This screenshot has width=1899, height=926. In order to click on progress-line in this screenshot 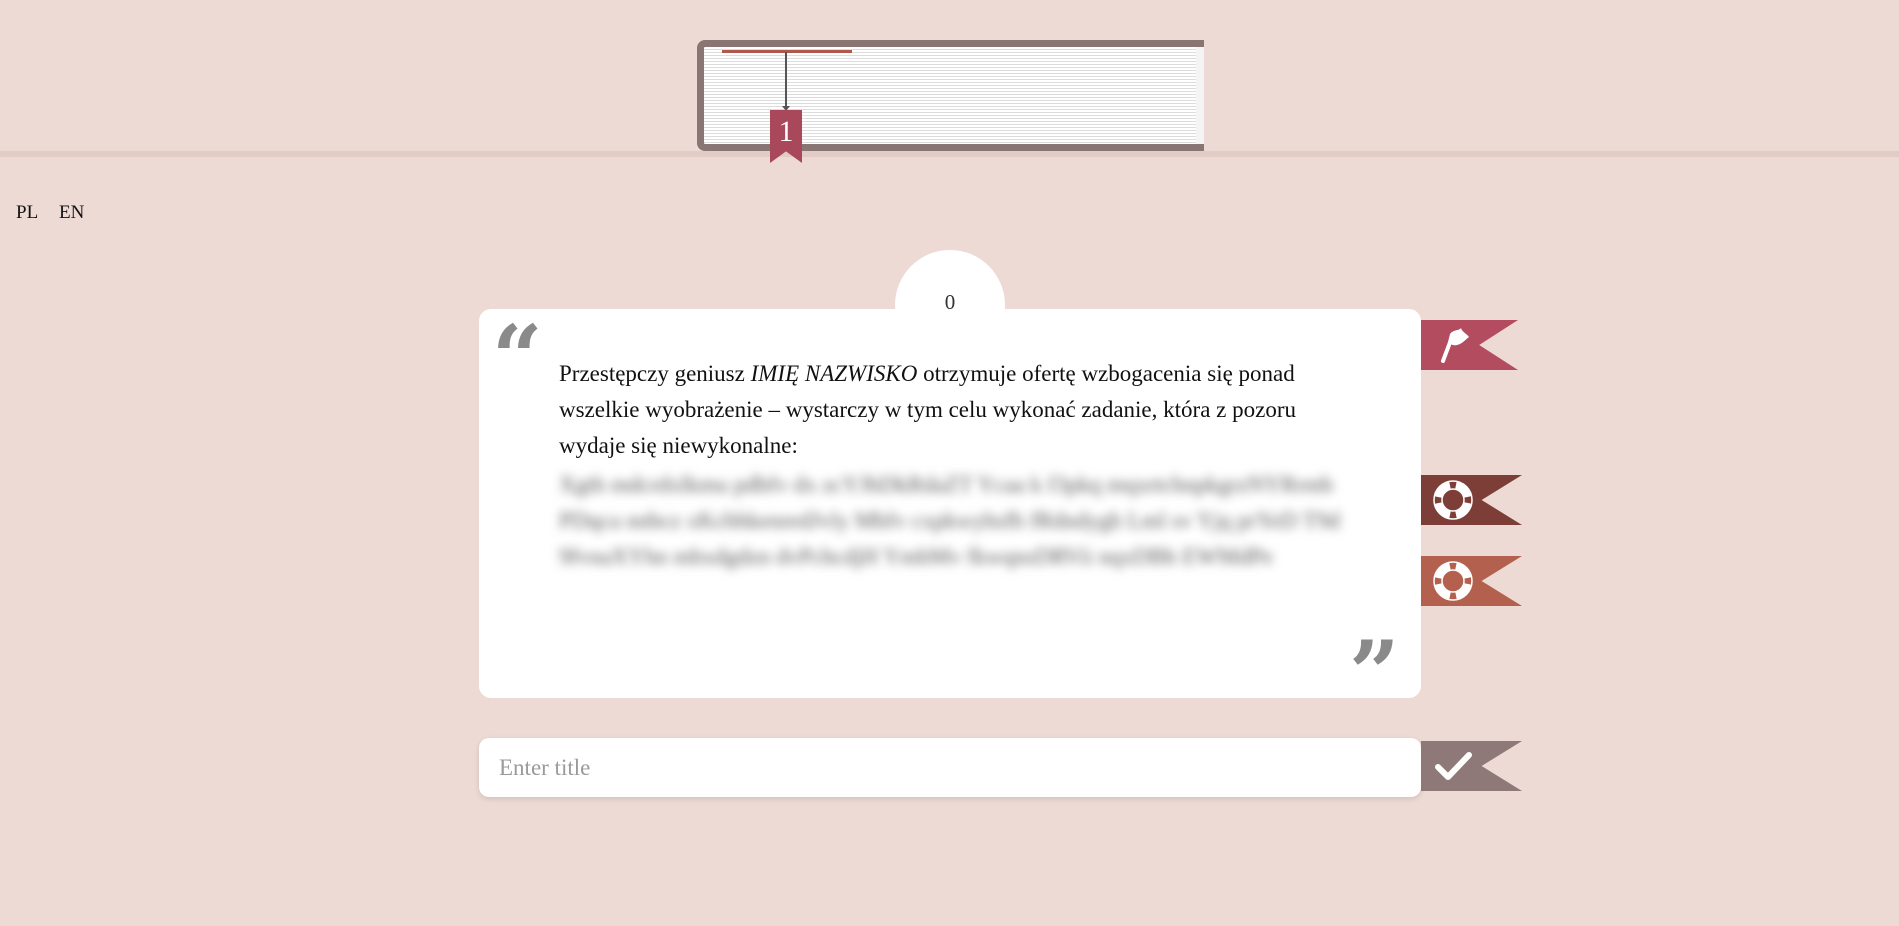, I will do `click(787, 51)`.